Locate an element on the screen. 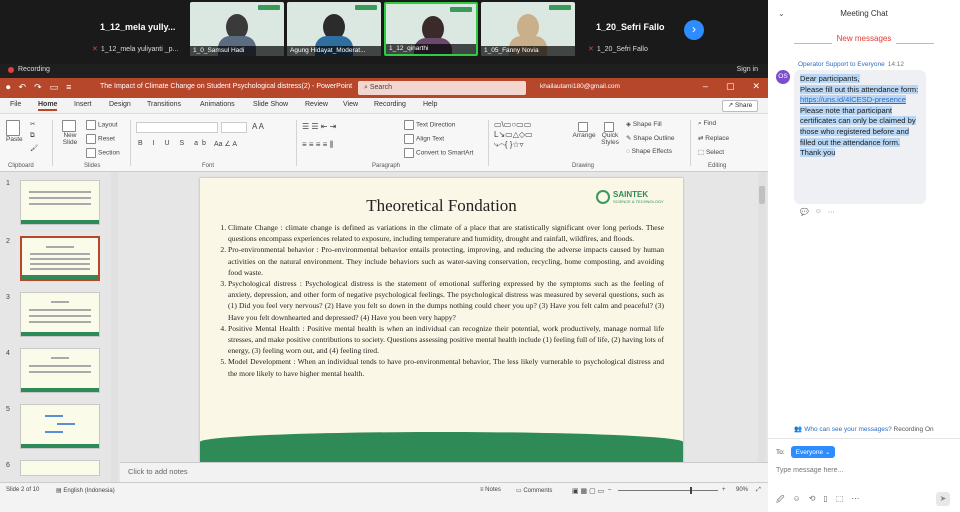 This screenshot has width=960, height=512. group-label-drawing: Drawing is located at coordinates (583, 166).